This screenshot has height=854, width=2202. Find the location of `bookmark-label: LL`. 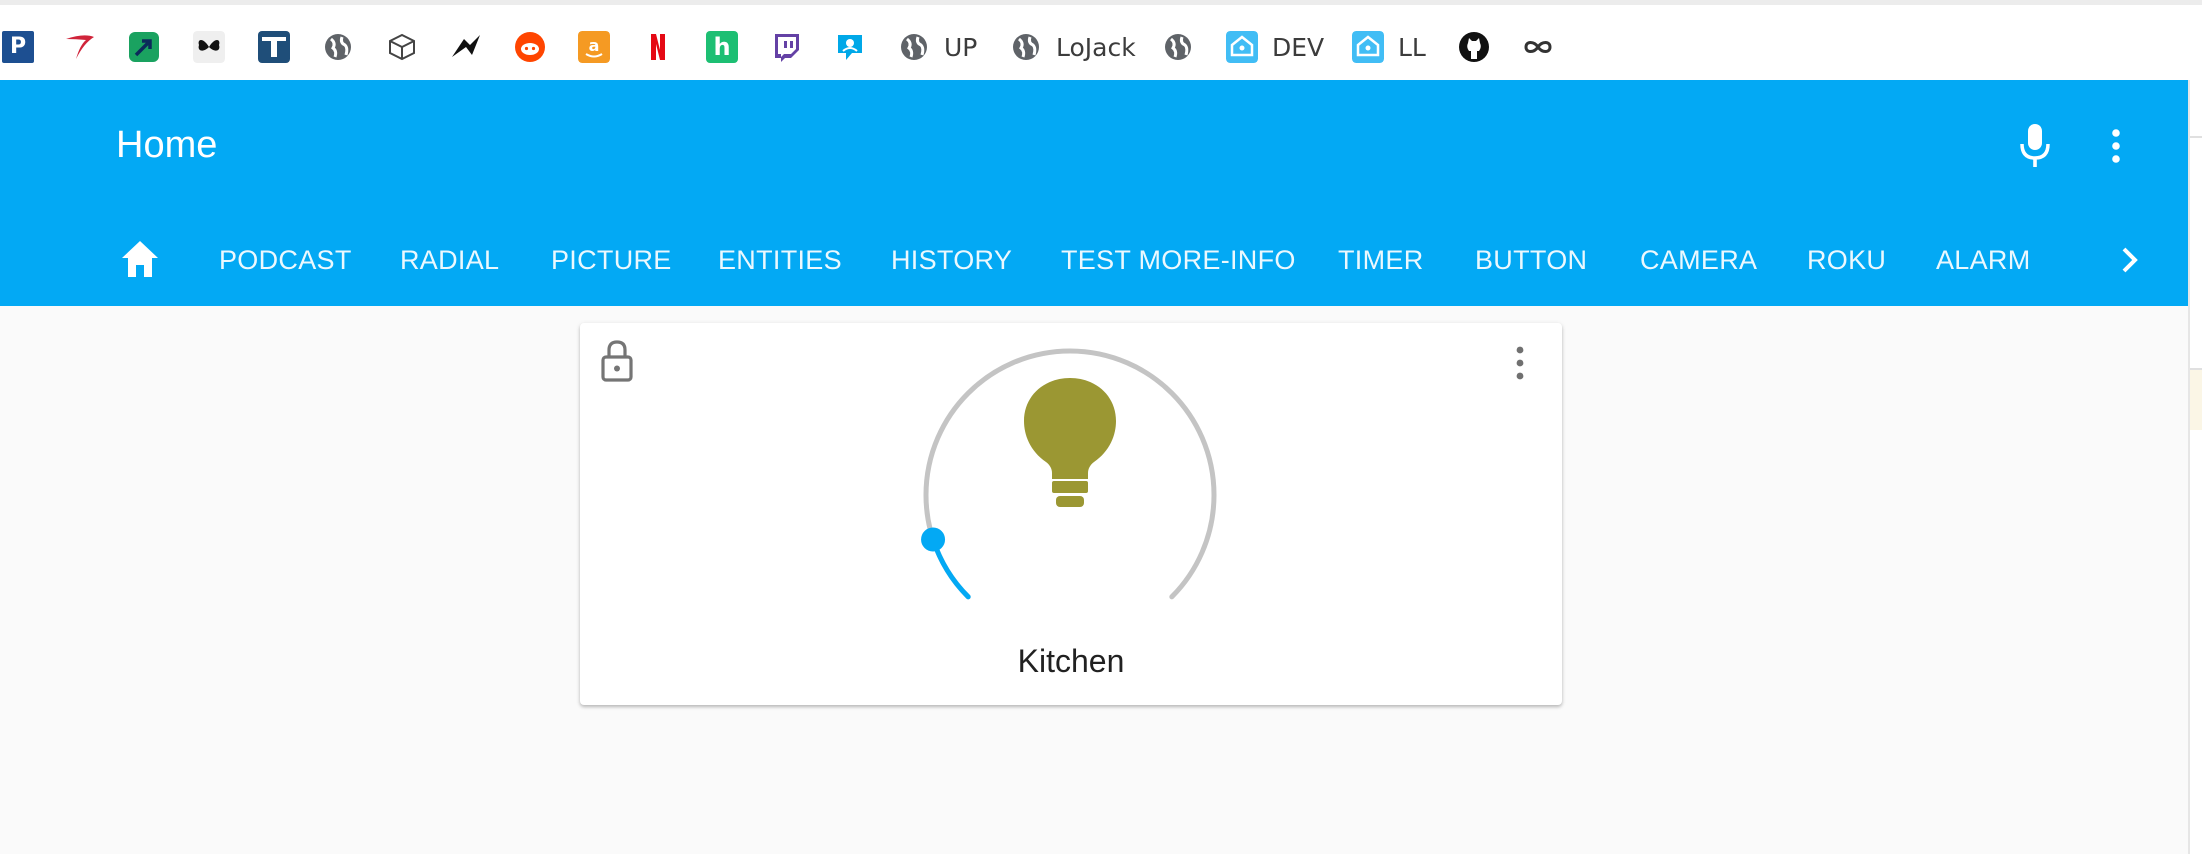

bookmark-label: LL is located at coordinates (1412, 47).